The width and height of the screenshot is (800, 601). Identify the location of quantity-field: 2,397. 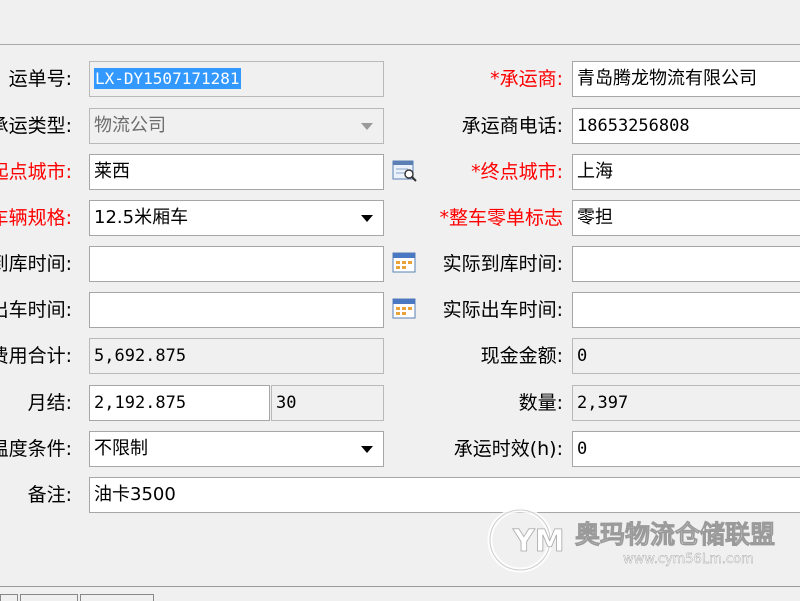
(686, 403).